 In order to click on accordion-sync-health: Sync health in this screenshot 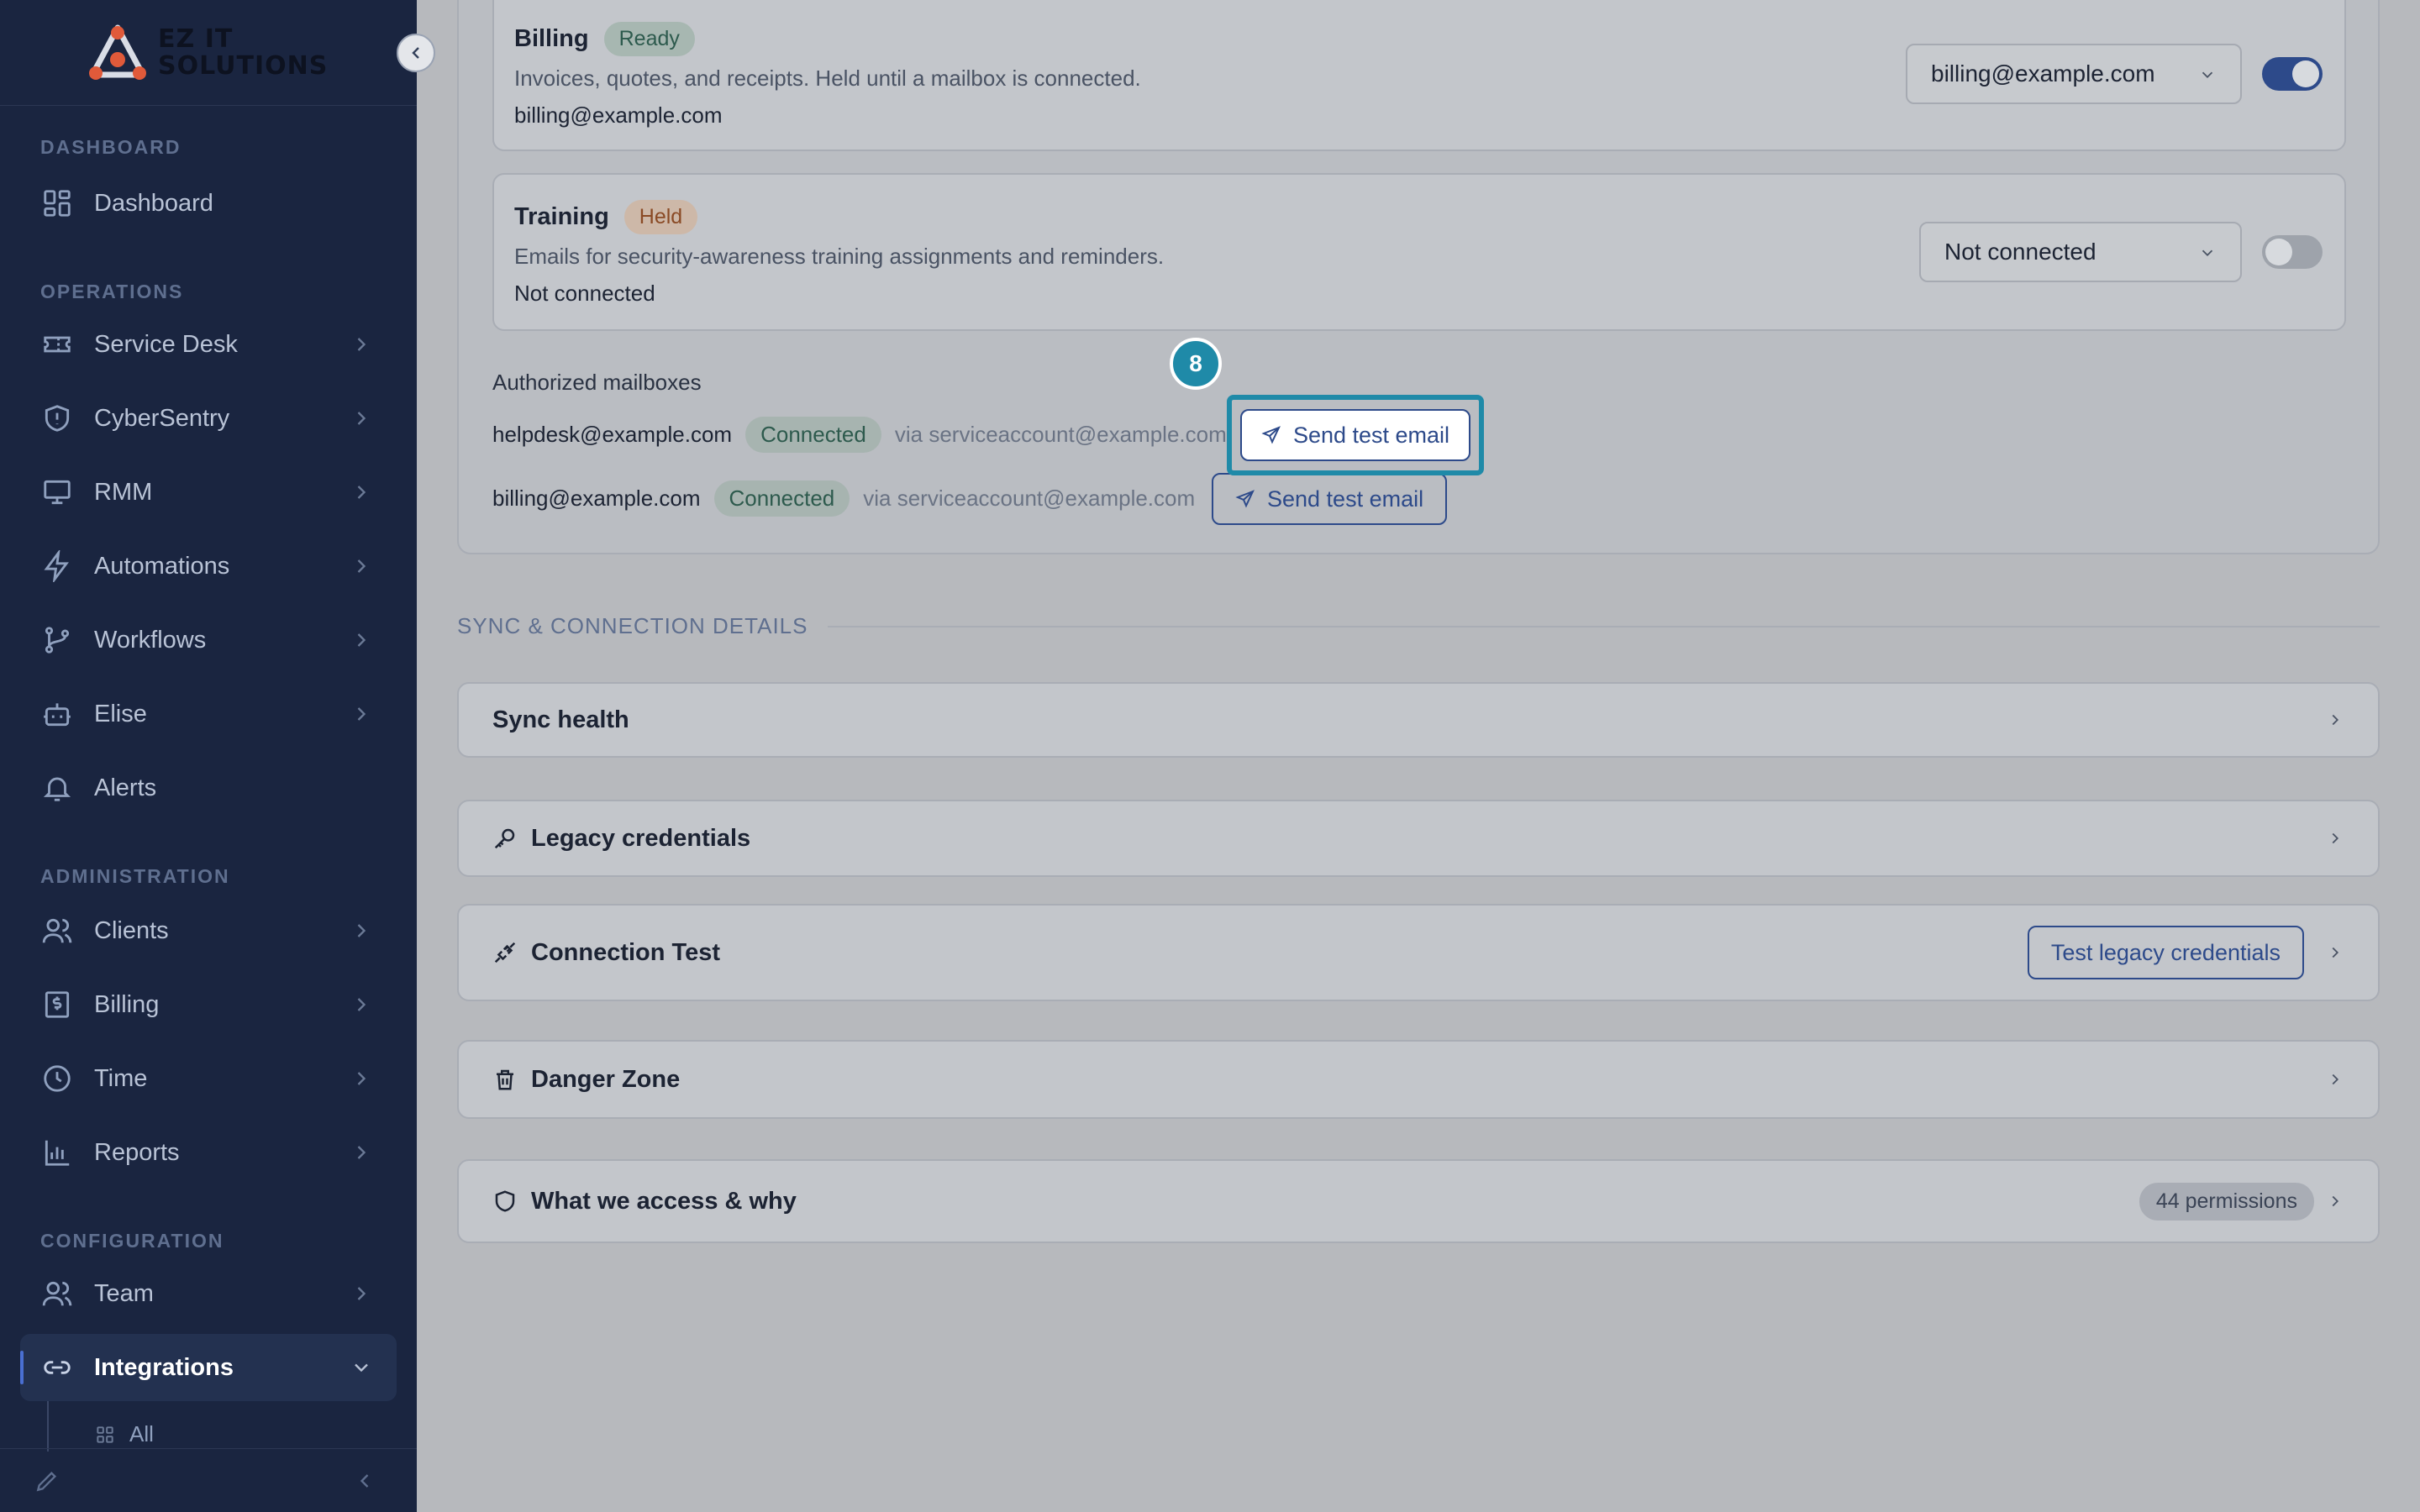, I will do `click(1418, 720)`.